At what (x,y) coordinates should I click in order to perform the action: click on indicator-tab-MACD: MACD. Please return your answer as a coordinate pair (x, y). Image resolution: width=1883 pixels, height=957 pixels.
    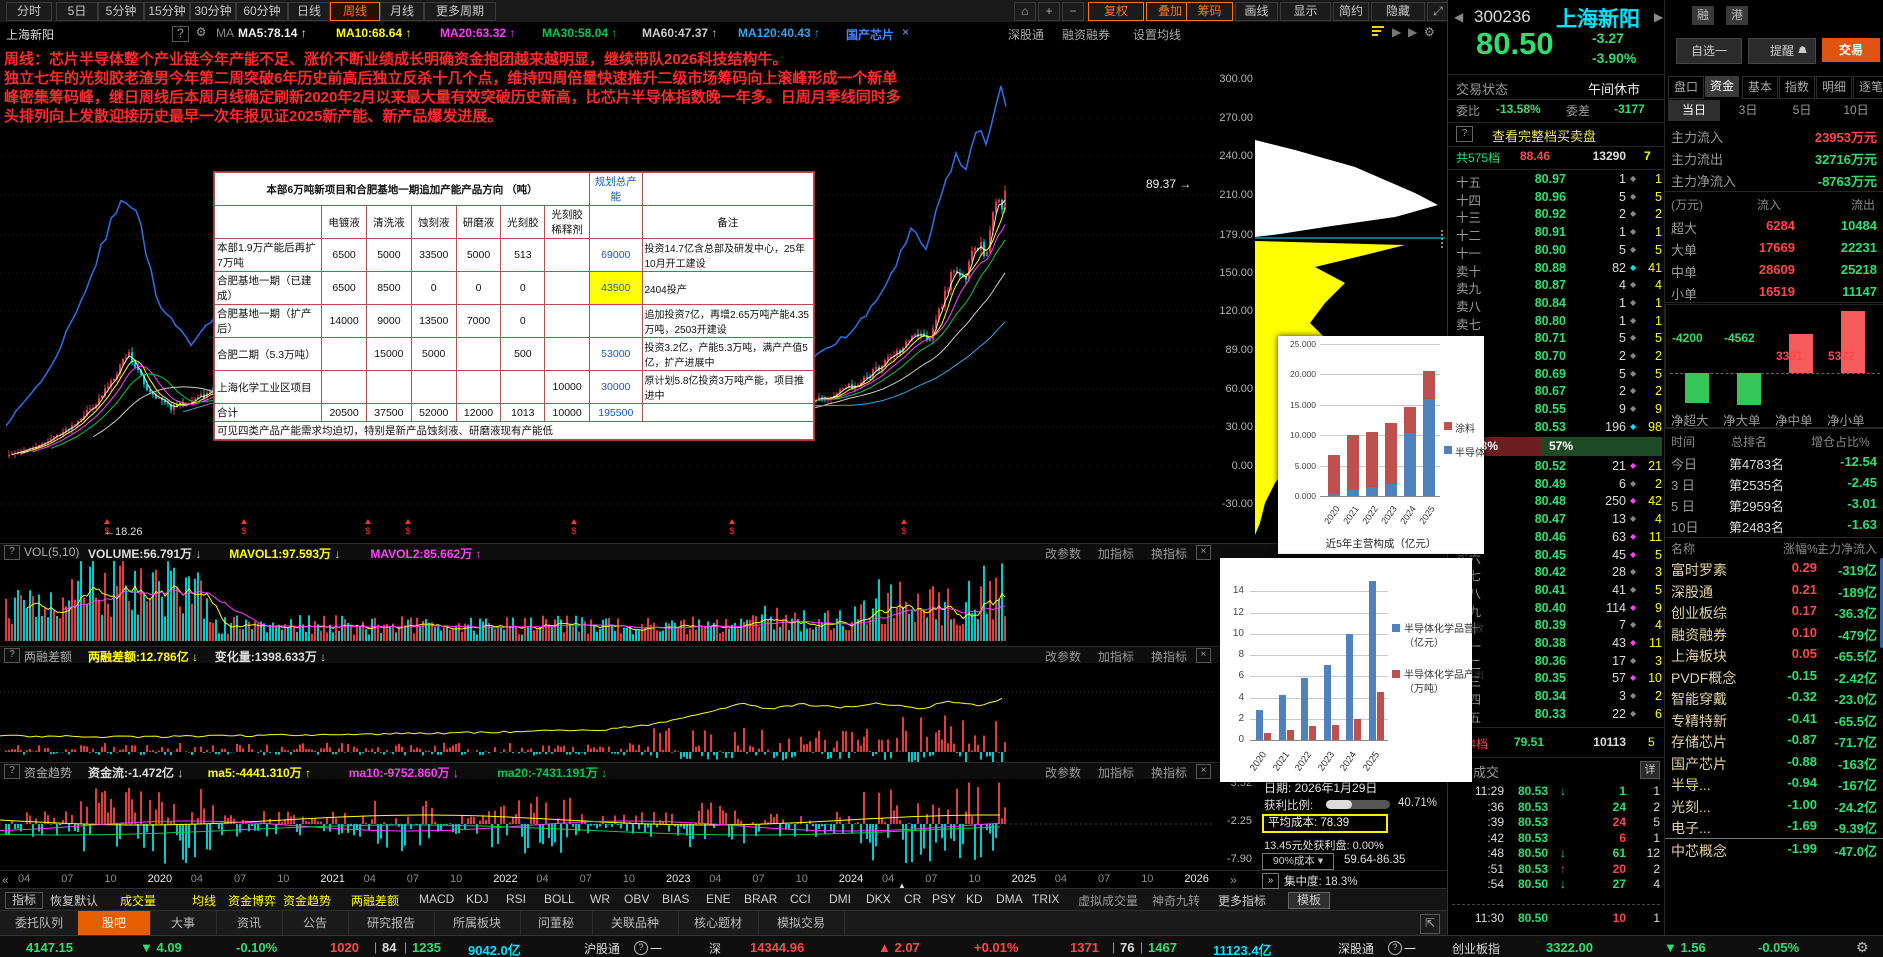
    Looking at the image, I should click on (436, 899).